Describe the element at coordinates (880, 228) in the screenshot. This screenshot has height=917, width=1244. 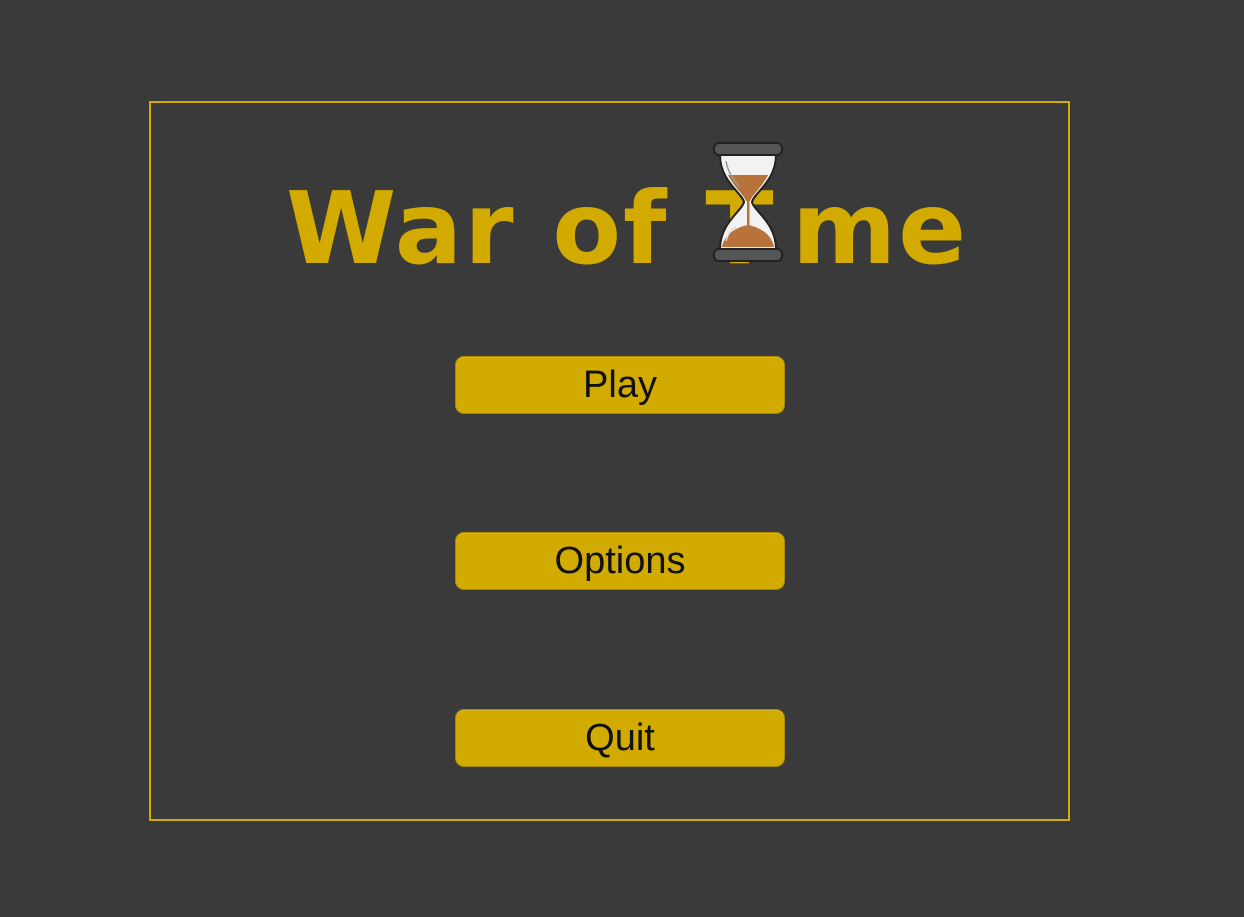
I see `logo-text-me: me` at that location.